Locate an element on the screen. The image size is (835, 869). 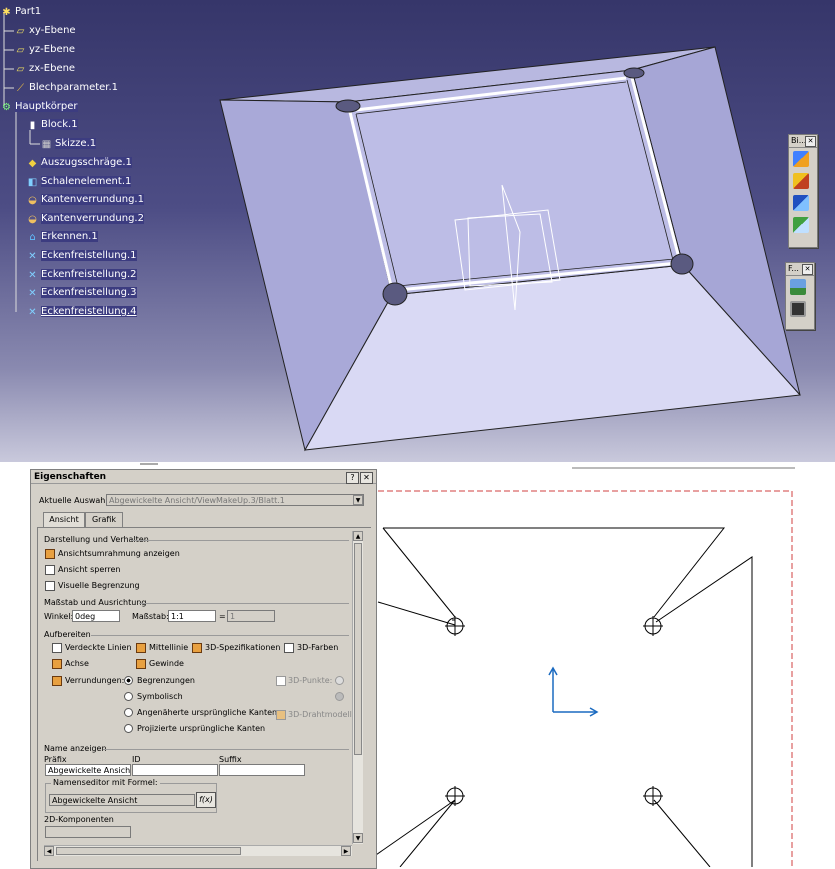
approx-edges-radio is located at coordinates (128, 712).